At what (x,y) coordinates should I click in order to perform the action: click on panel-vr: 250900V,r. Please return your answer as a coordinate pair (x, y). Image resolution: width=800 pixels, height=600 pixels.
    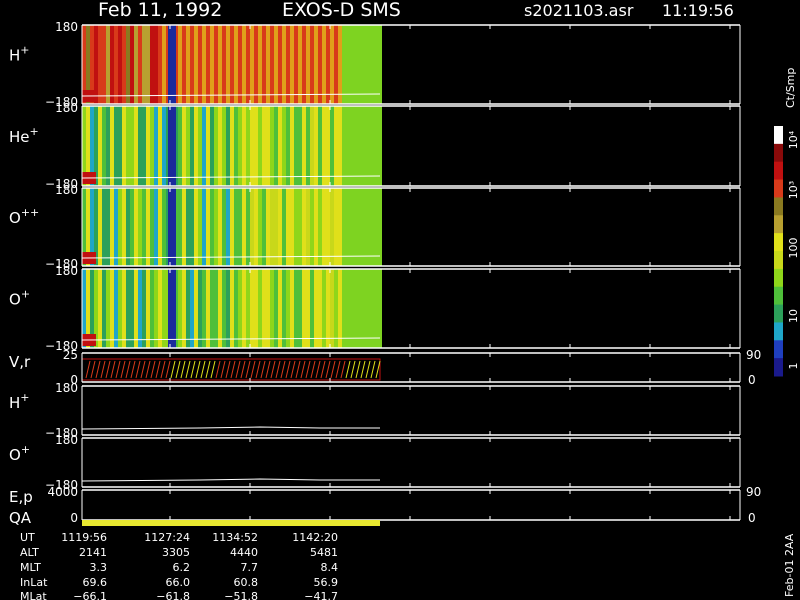
    Looking at the image, I should click on (385, 367).